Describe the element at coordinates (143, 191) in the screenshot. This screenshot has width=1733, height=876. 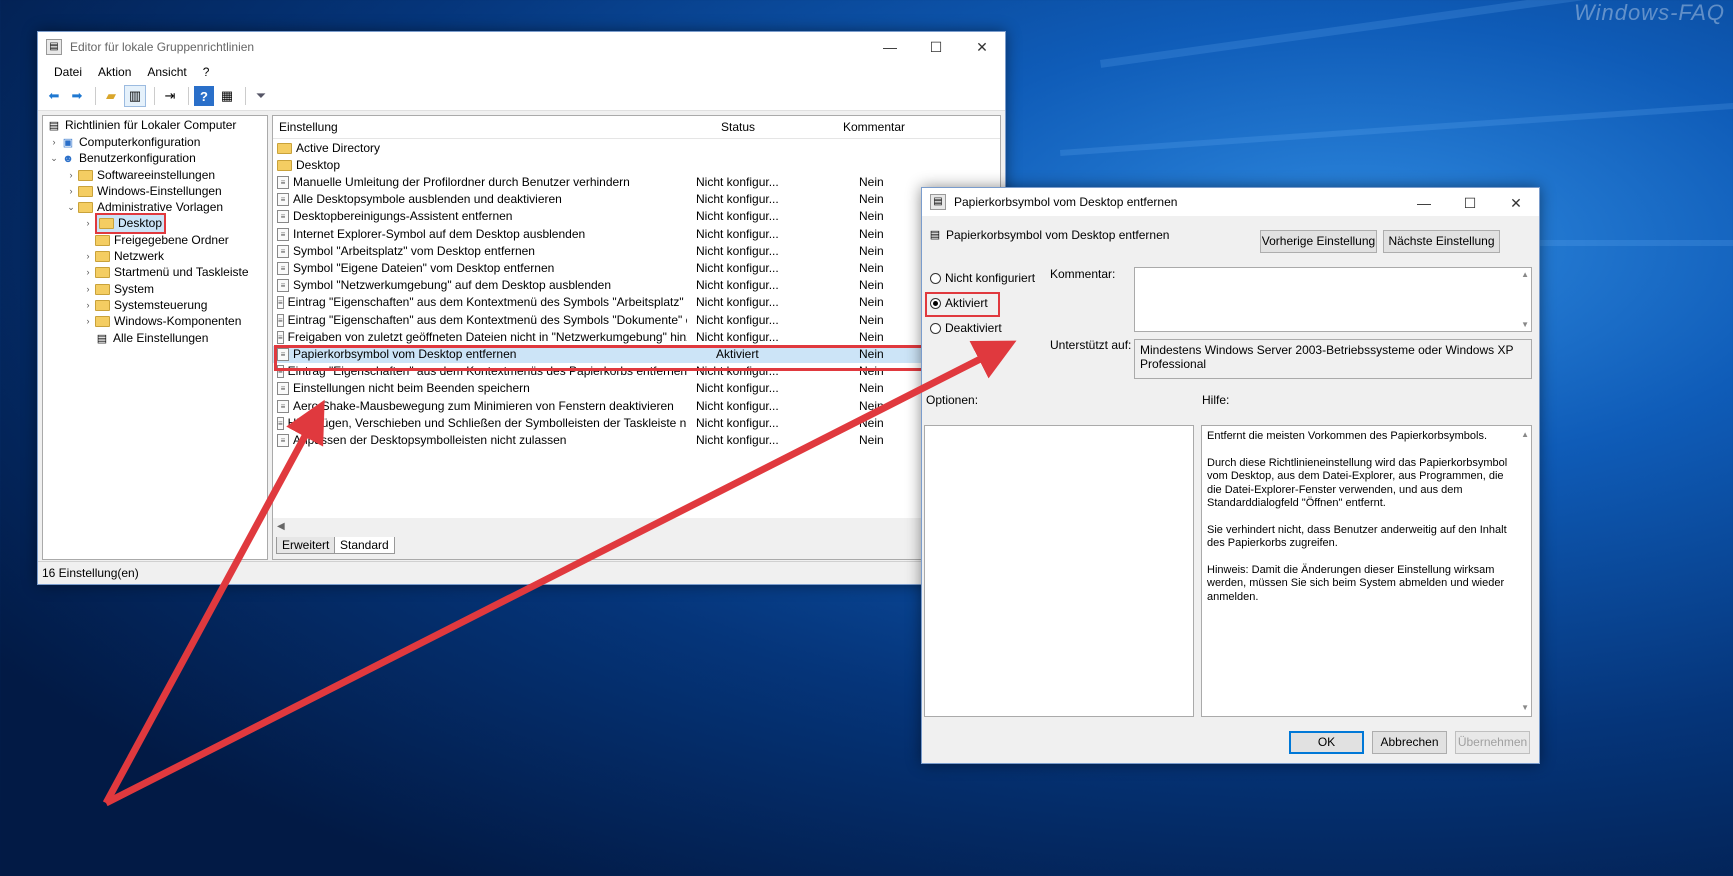
I see `tree-item-windows-settings: › Windows-Einstellungen` at that location.